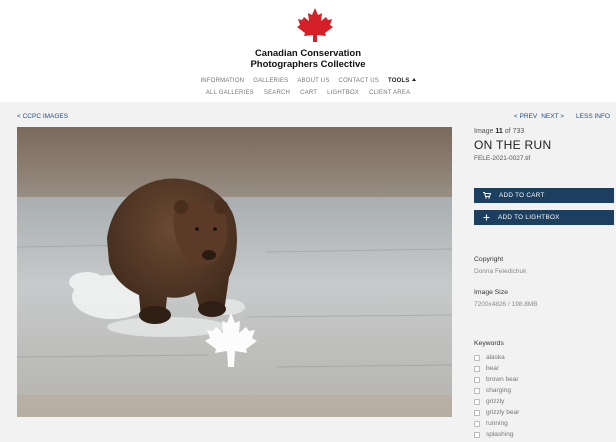 This screenshot has width=616, height=442. What do you see at coordinates (491, 292) in the screenshot?
I see `image-size-label: Image Size` at bounding box center [491, 292].